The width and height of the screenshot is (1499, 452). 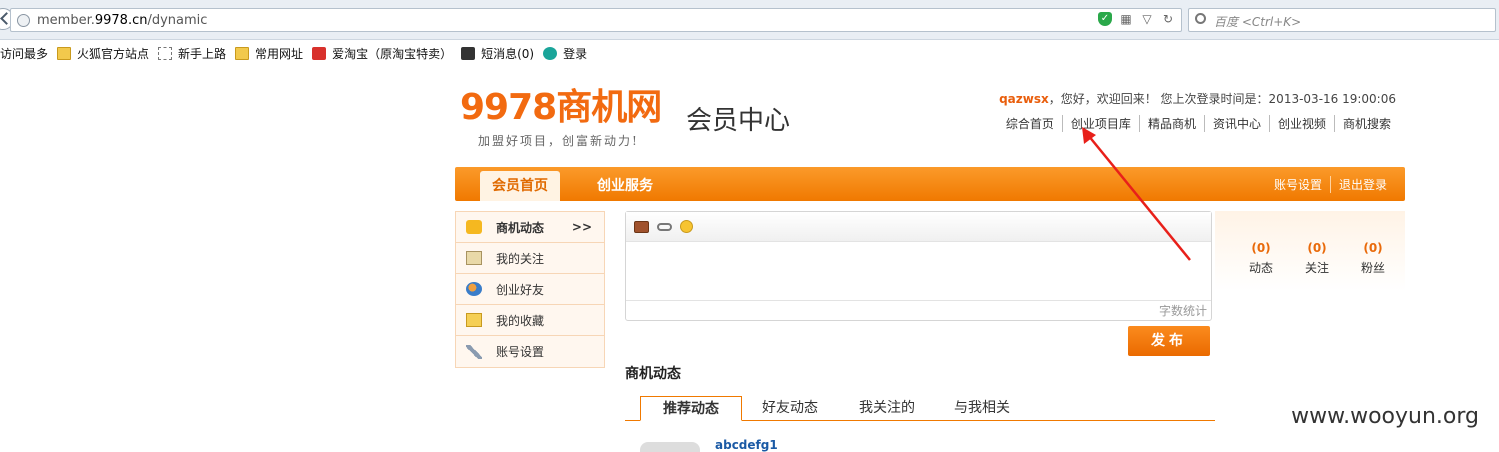 What do you see at coordinates (1385, 416) in the screenshot?
I see `watermark: www.wooyun.org` at bounding box center [1385, 416].